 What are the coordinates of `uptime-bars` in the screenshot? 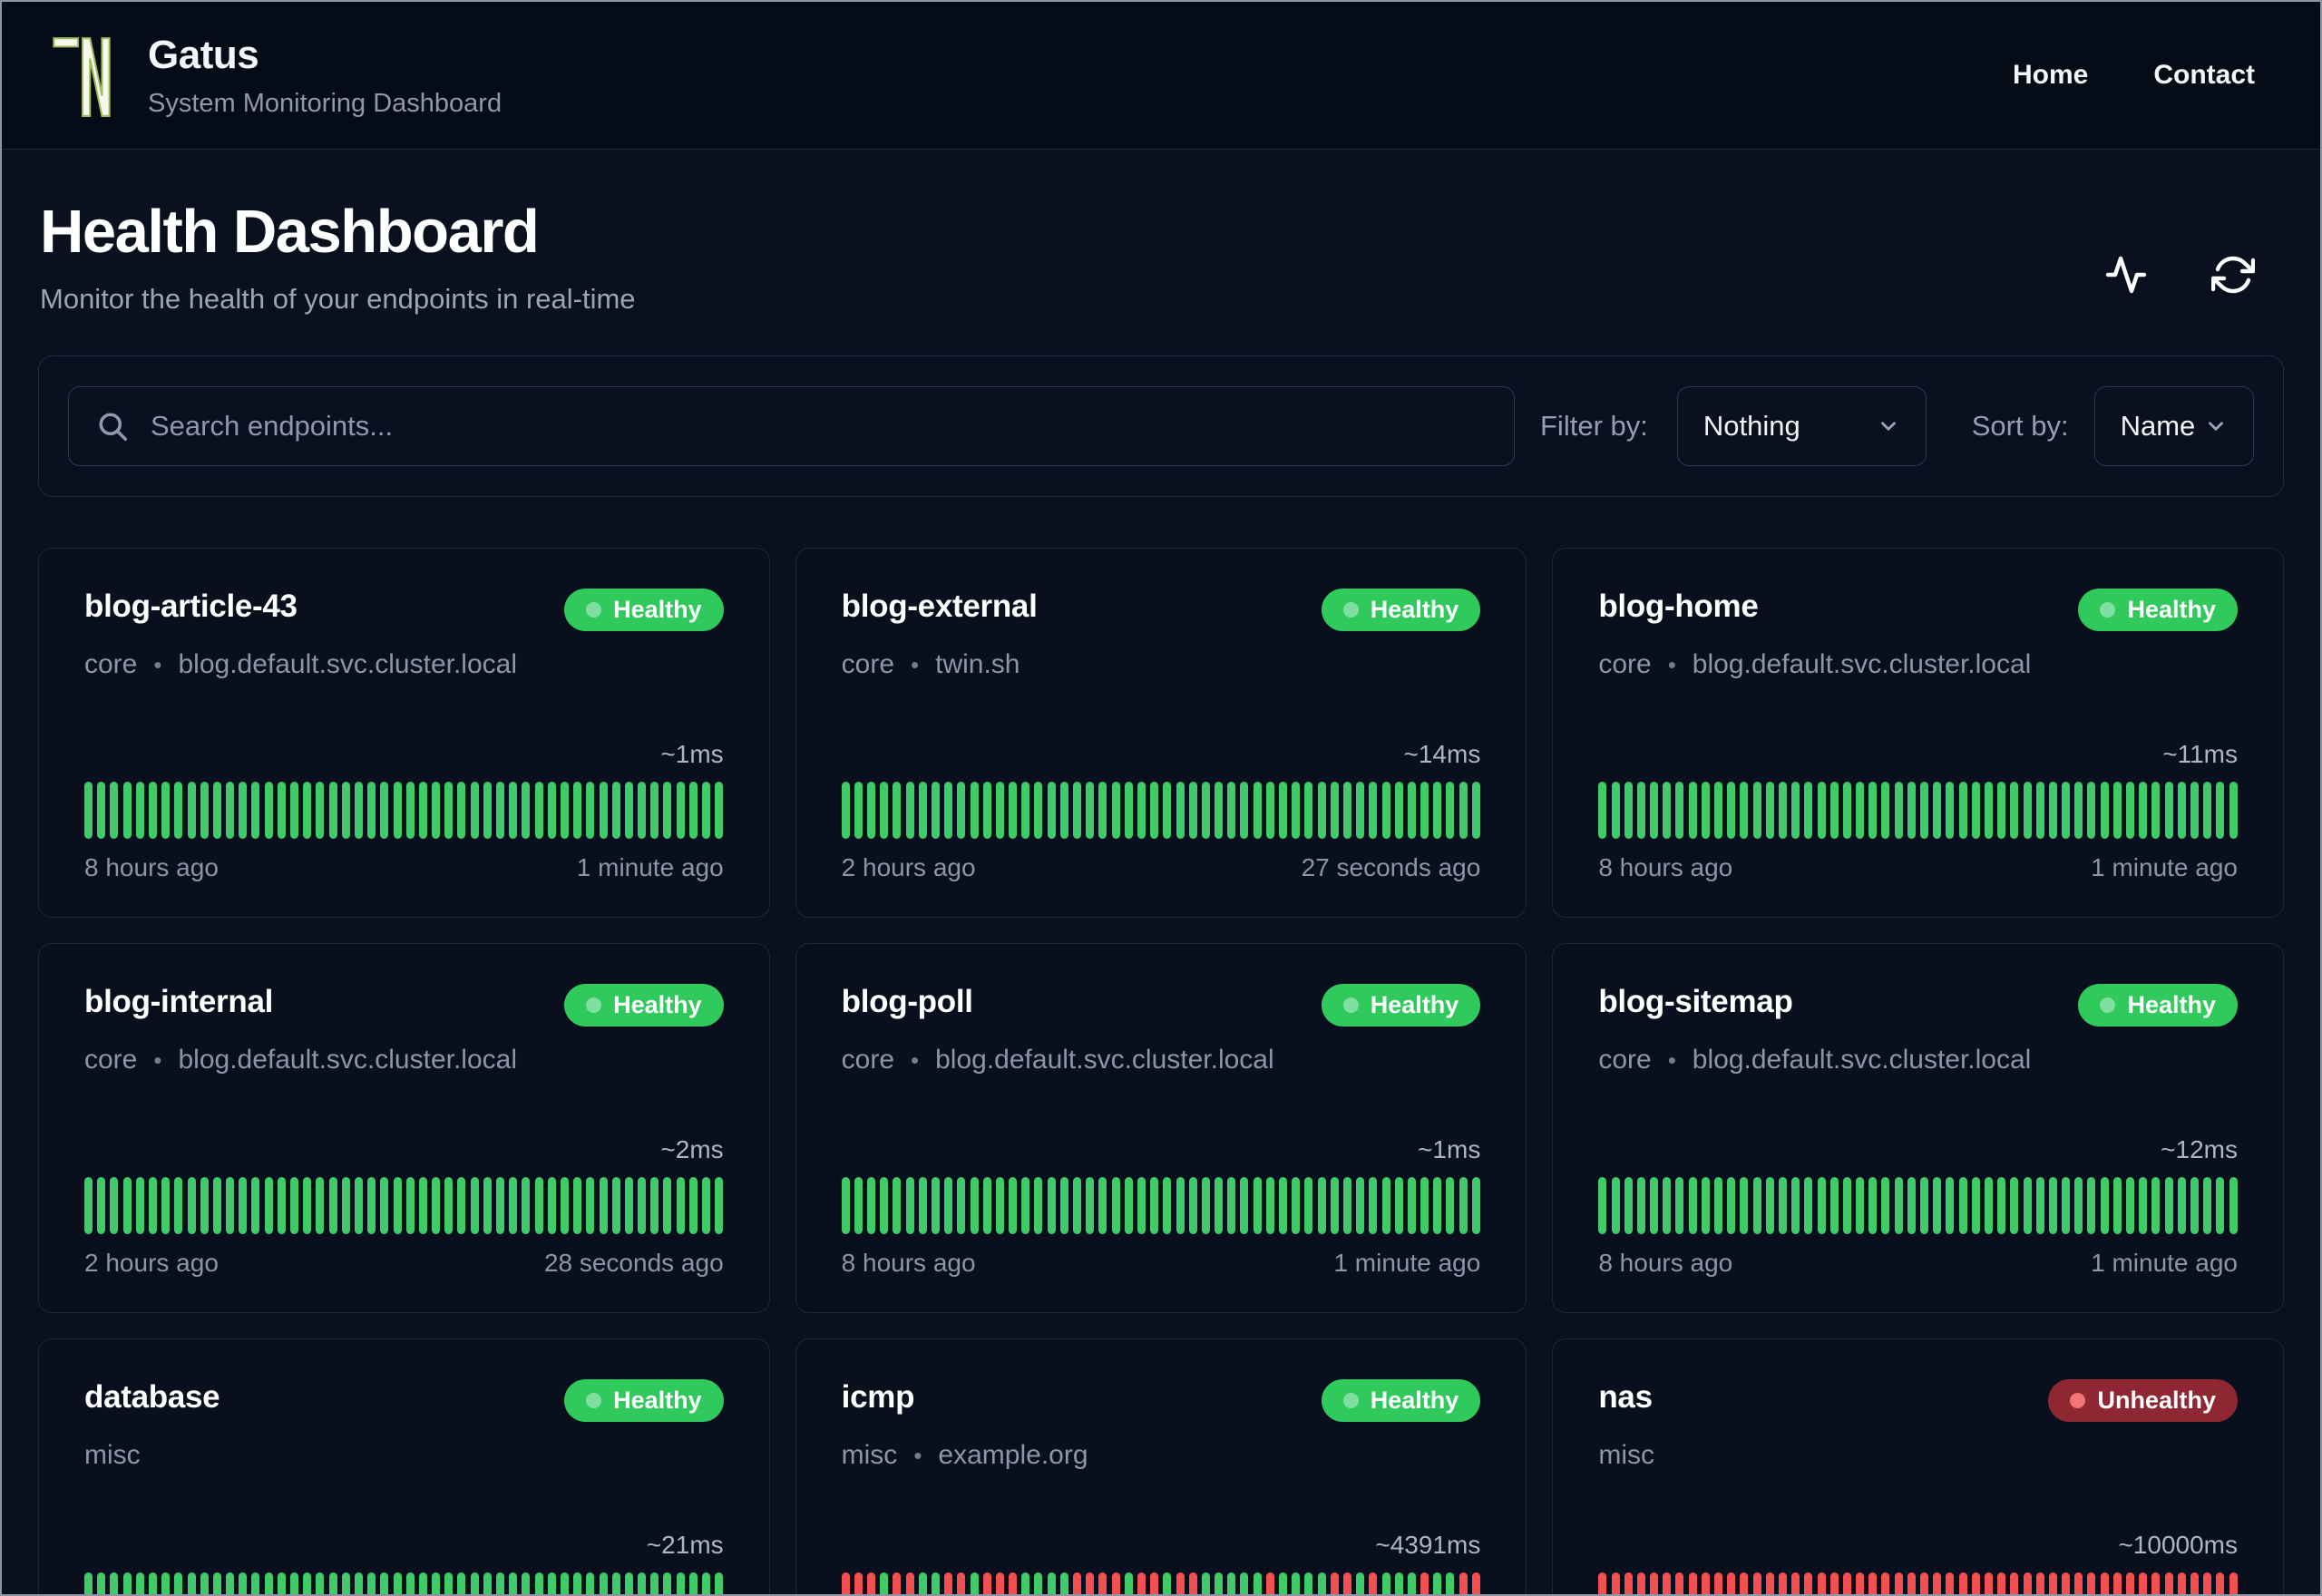 It's located at (1918, 1583).